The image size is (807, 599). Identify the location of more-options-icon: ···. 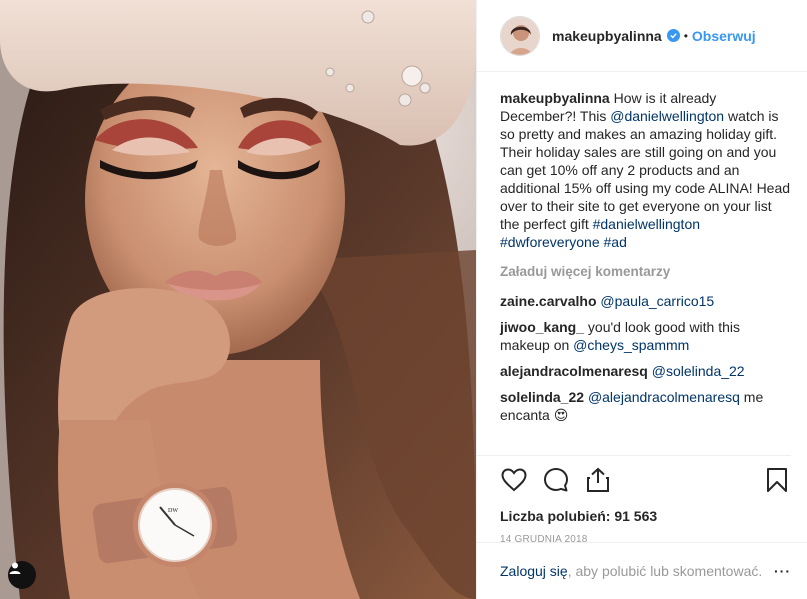
(782, 571).